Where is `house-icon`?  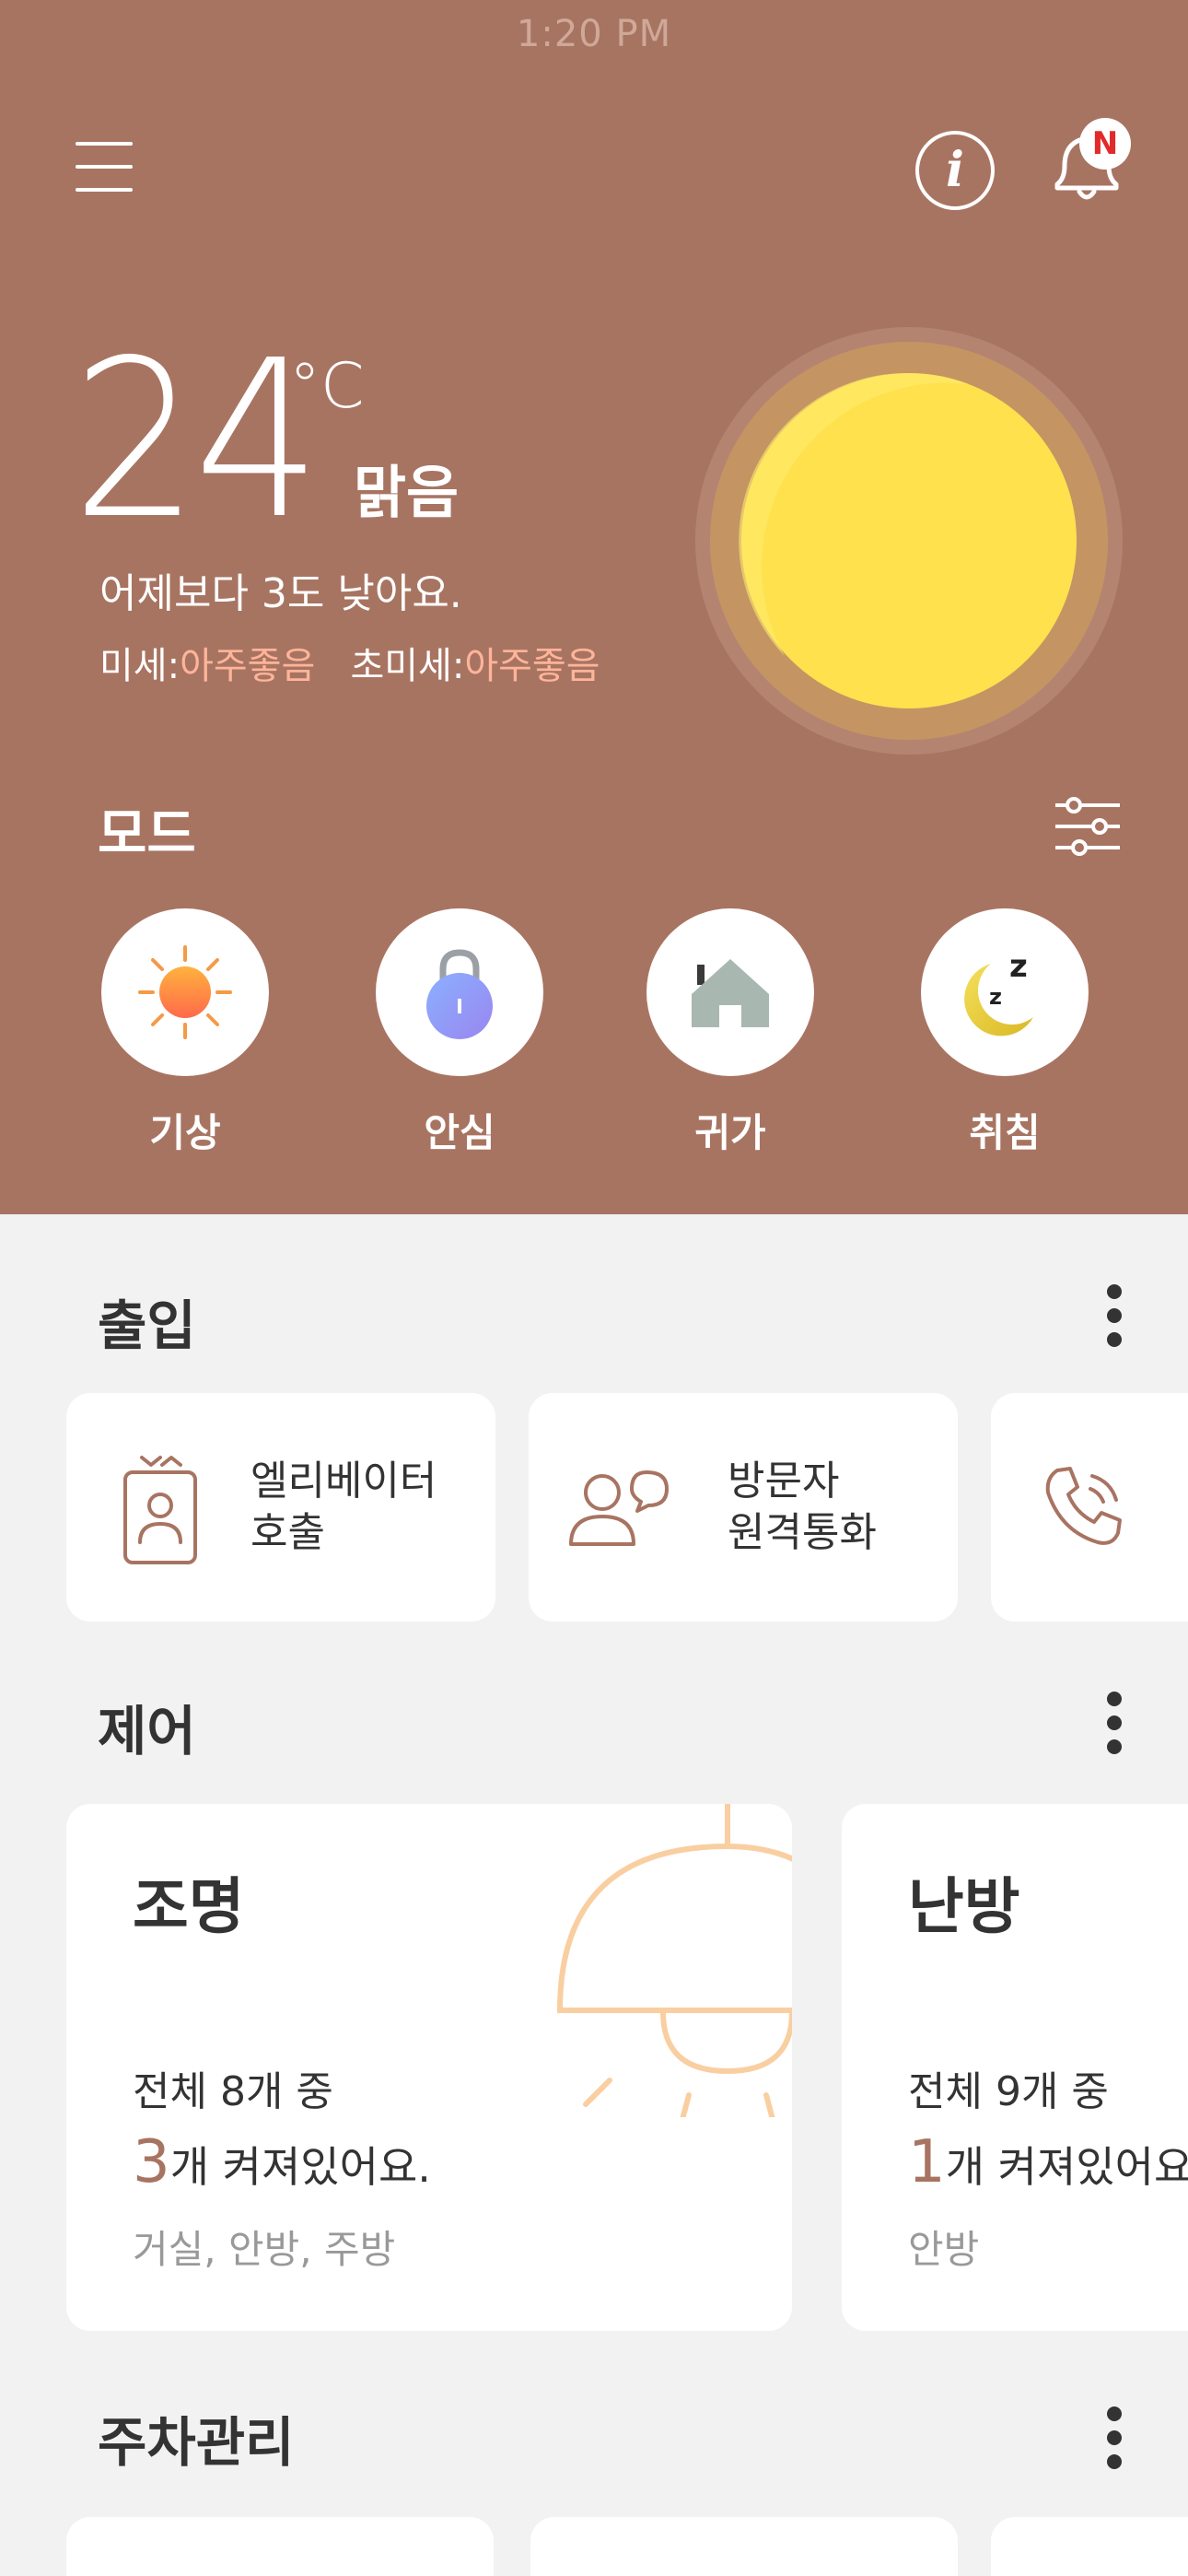
house-icon is located at coordinates (730, 993).